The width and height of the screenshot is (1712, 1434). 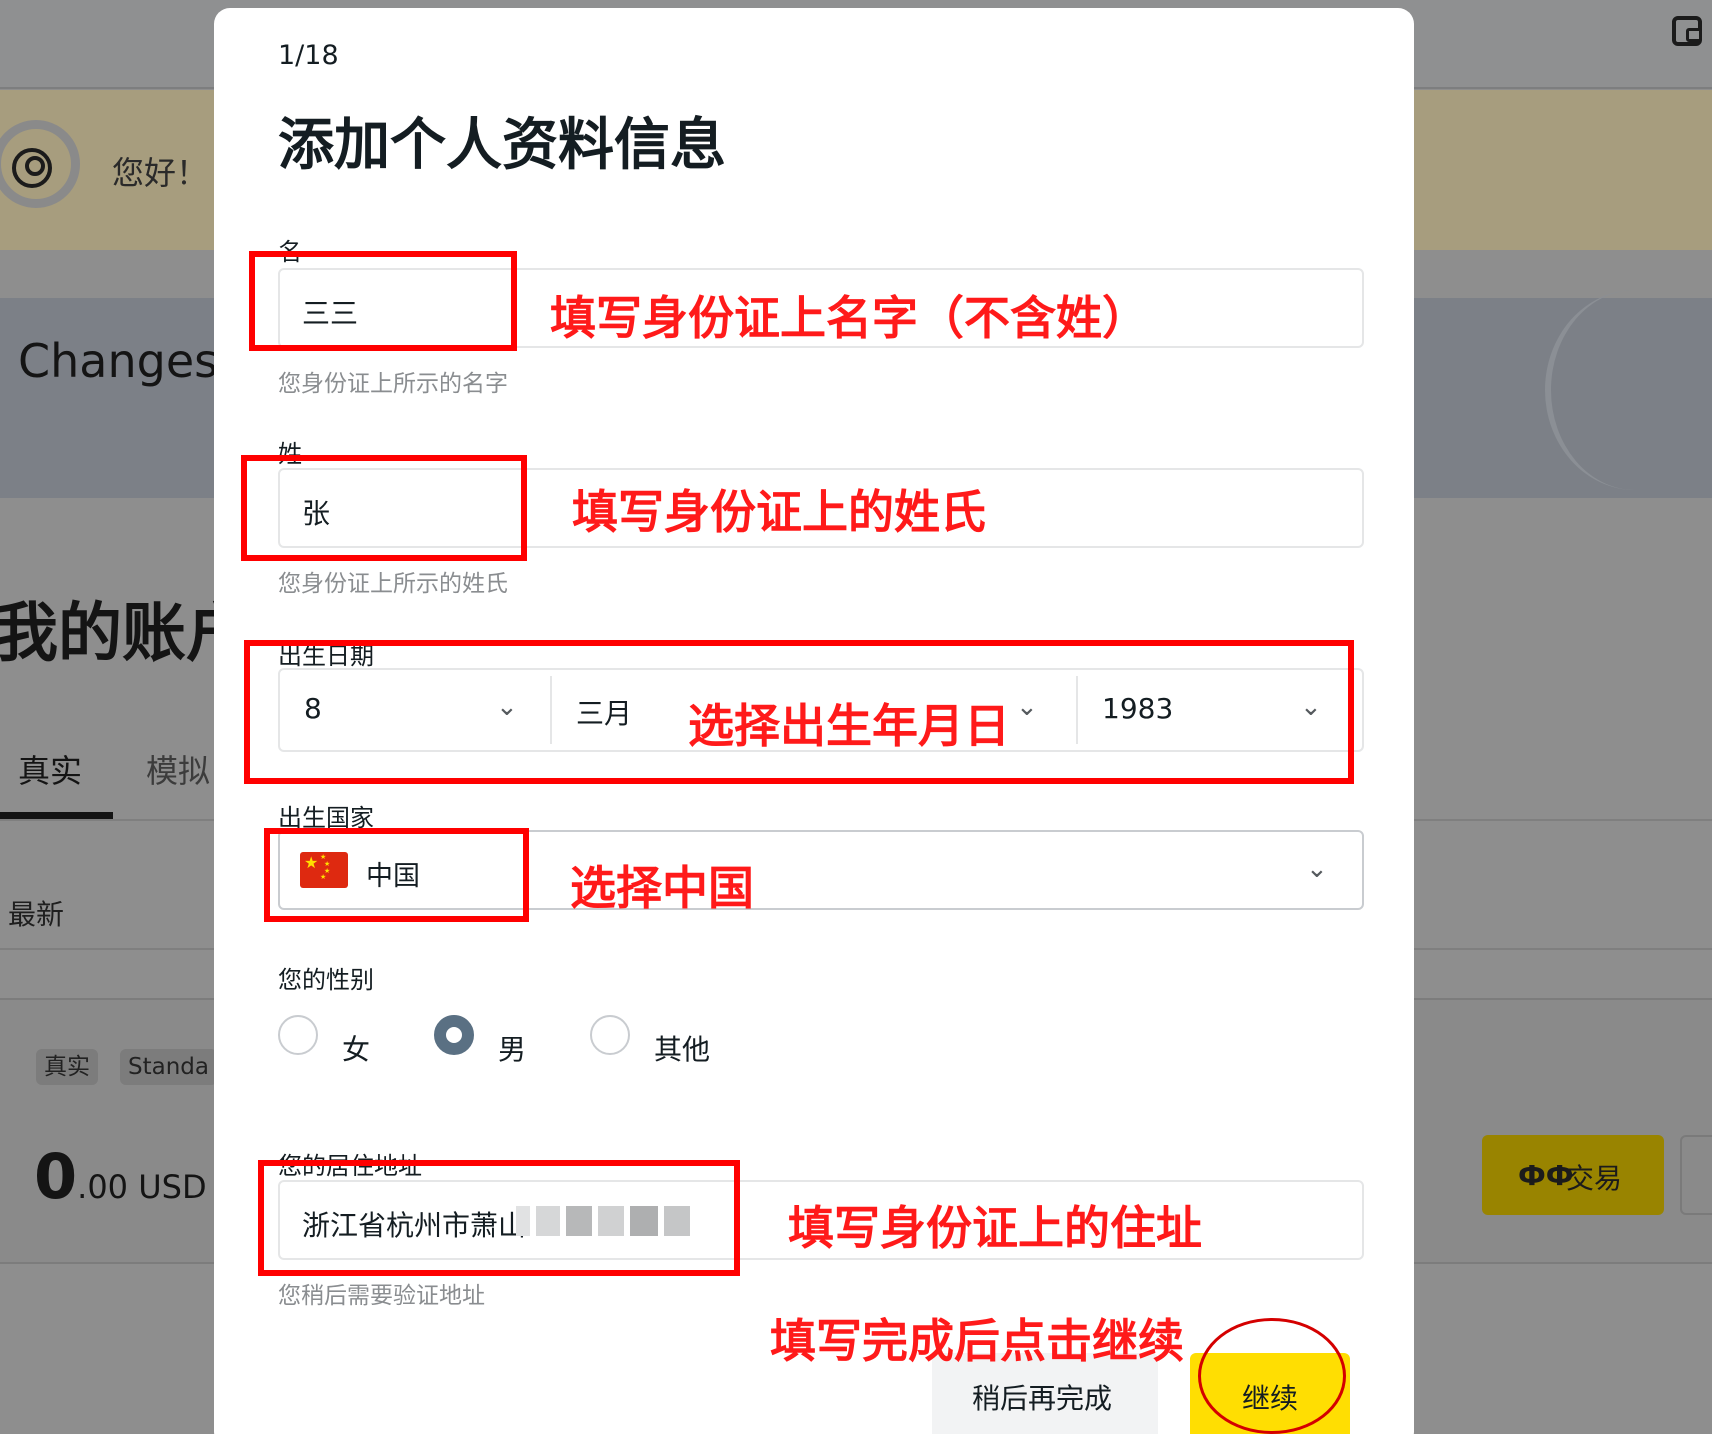 I want to click on sort-latest: 最新, so click(x=36, y=913).